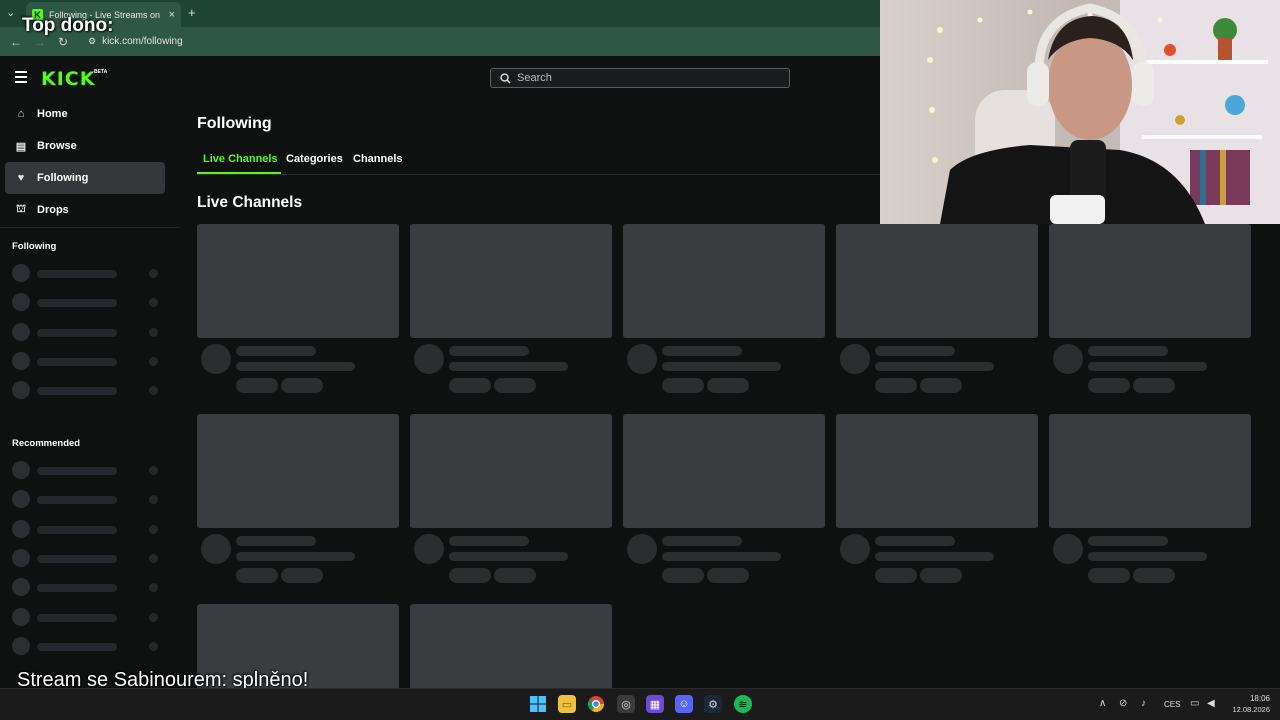  What do you see at coordinates (505, 78) in the screenshot?
I see `search-icon` at bounding box center [505, 78].